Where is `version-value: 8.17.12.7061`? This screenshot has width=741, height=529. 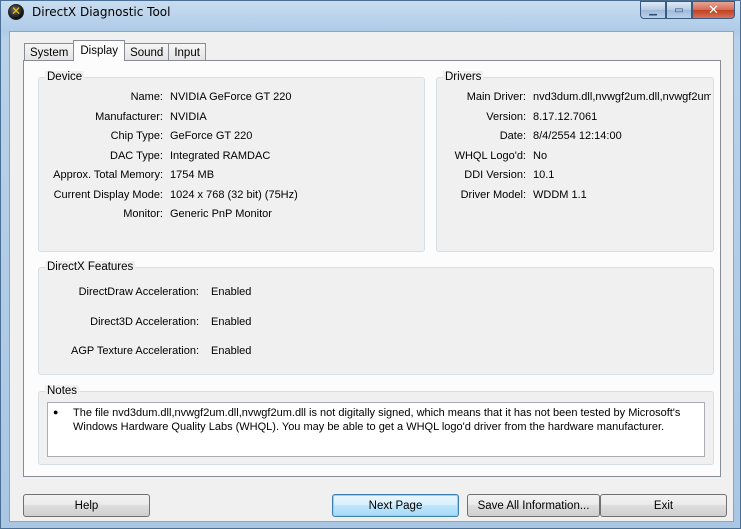 version-value: 8.17.12.7061 is located at coordinates (565, 117).